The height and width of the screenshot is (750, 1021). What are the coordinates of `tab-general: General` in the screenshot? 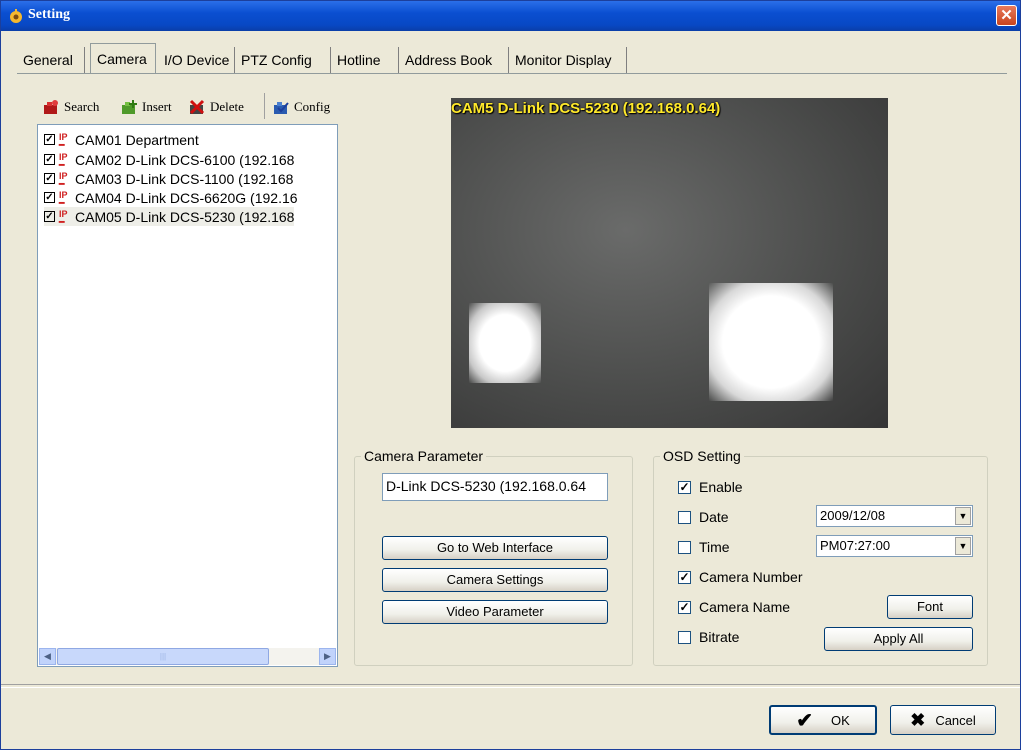 It's located at (51, 60).